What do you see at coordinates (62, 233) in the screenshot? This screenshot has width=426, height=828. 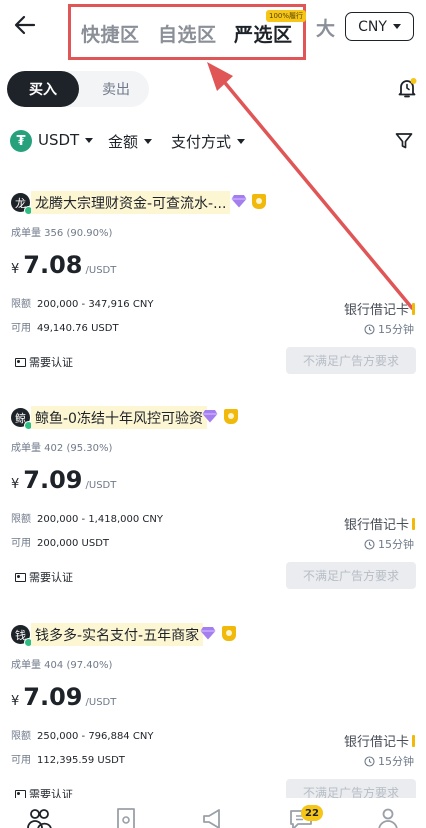 I see `order-count: 成单量 356 (90.90%)` at bounding box center [62, 233].